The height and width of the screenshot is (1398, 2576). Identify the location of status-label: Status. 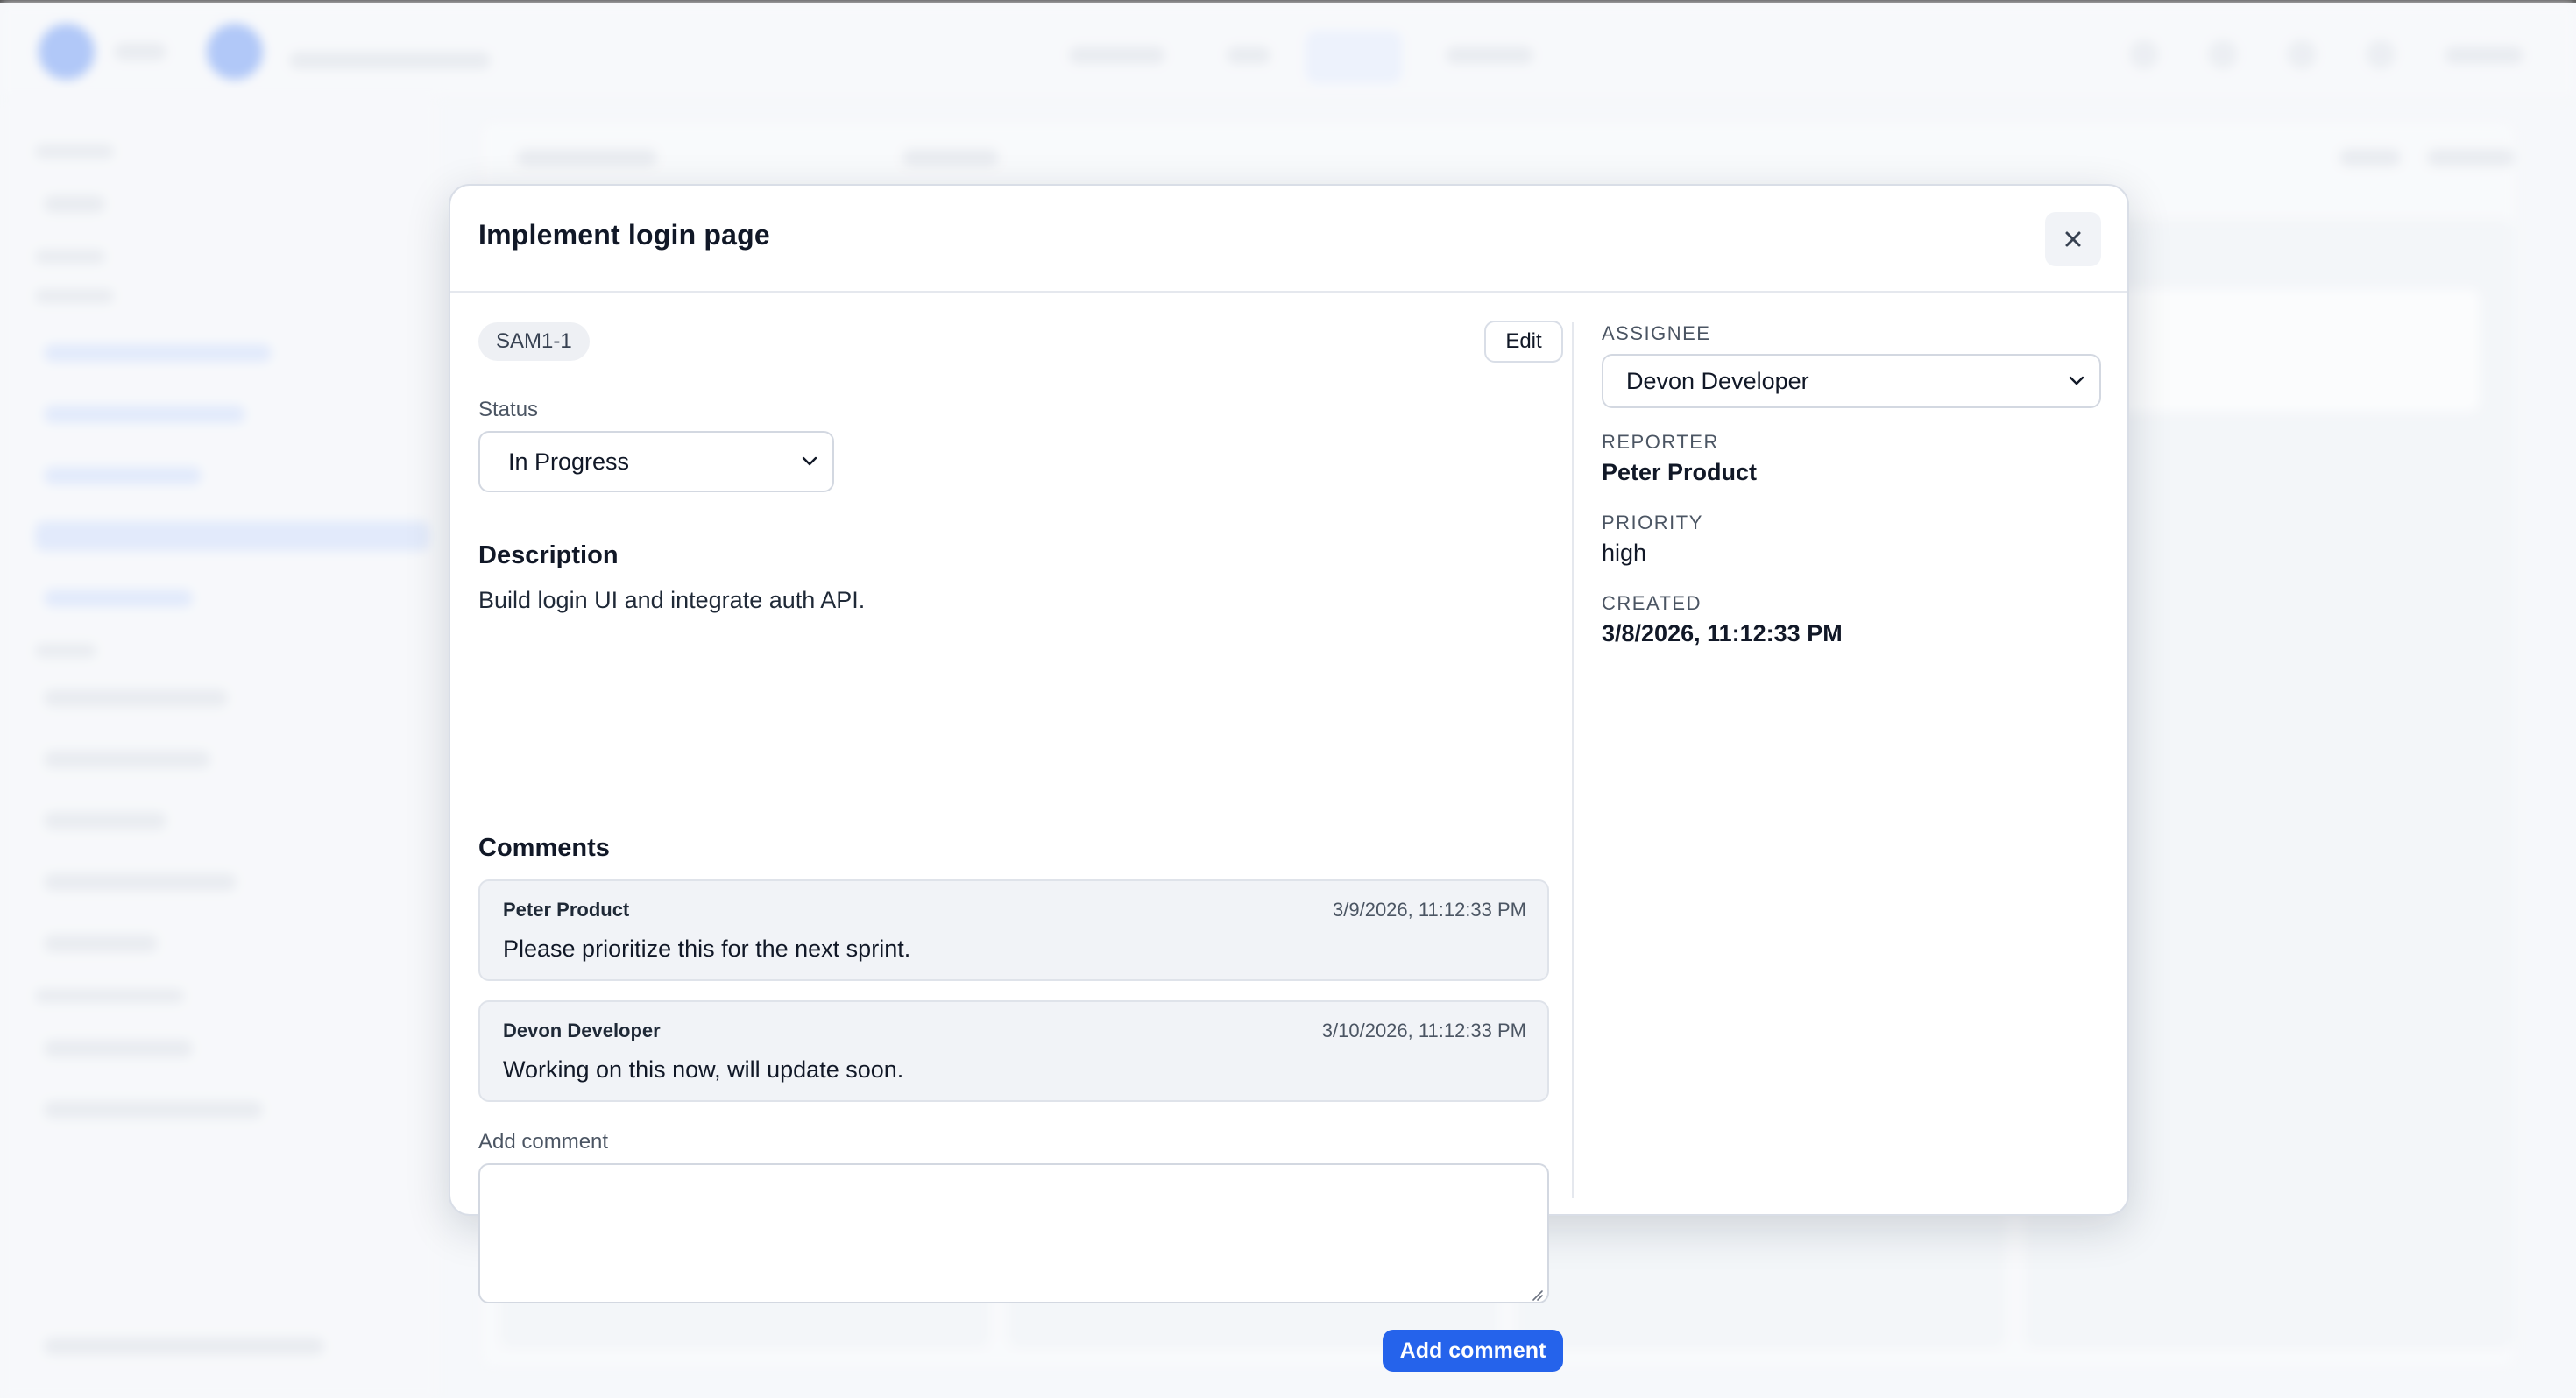
(508, 409).